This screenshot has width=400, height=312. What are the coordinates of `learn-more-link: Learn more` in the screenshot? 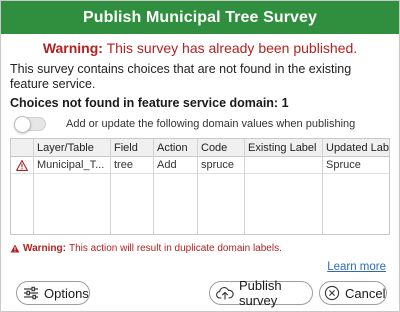 It's located at (356, 267).